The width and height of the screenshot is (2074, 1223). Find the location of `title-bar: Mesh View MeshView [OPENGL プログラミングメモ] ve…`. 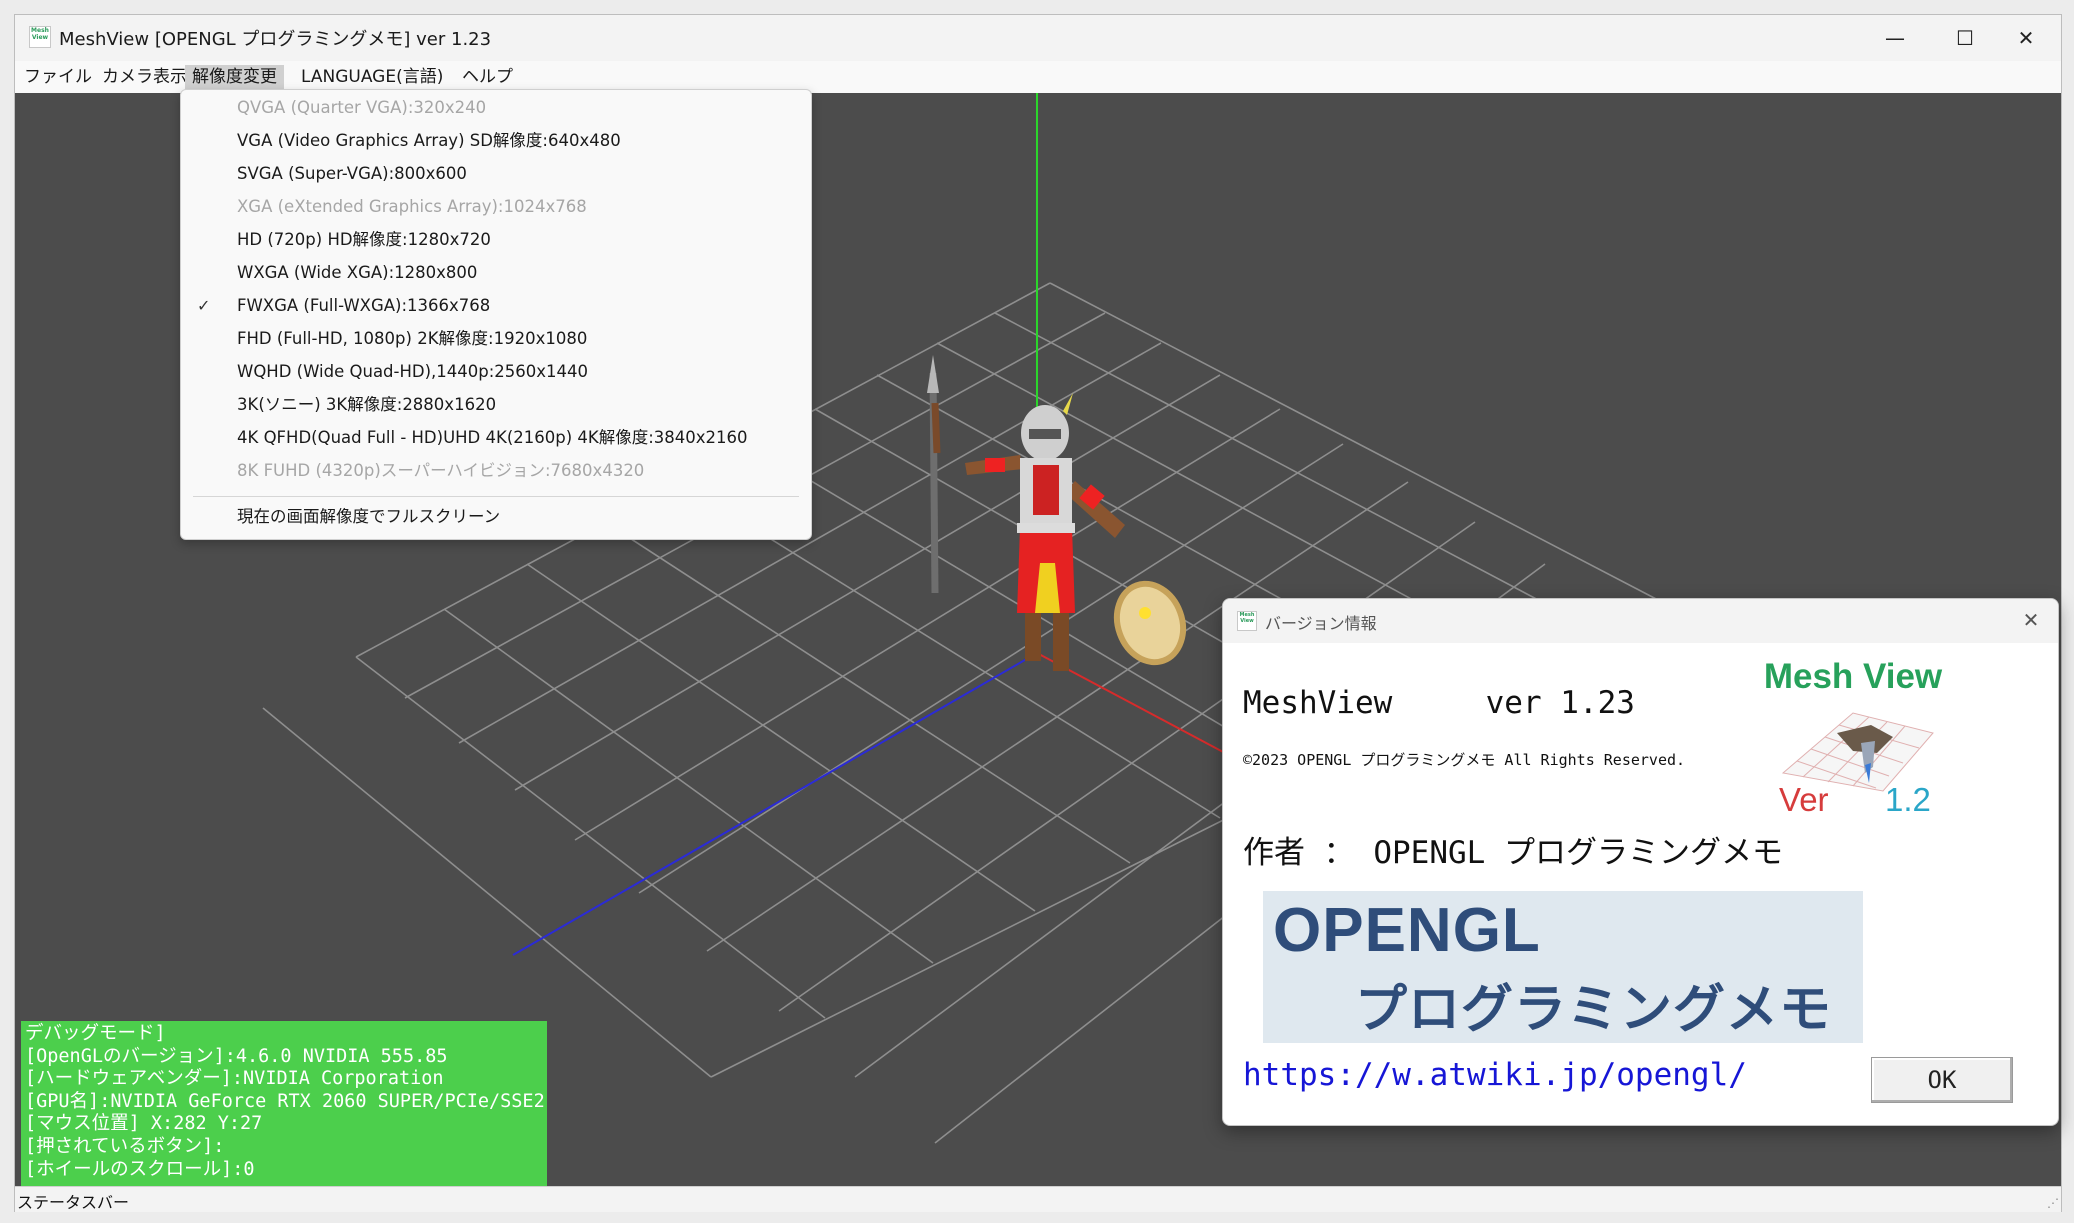

title-bar: Mesh View MeshView [OPENGL プログラミングメモ] ve… is located at coordinates (1038, 38).